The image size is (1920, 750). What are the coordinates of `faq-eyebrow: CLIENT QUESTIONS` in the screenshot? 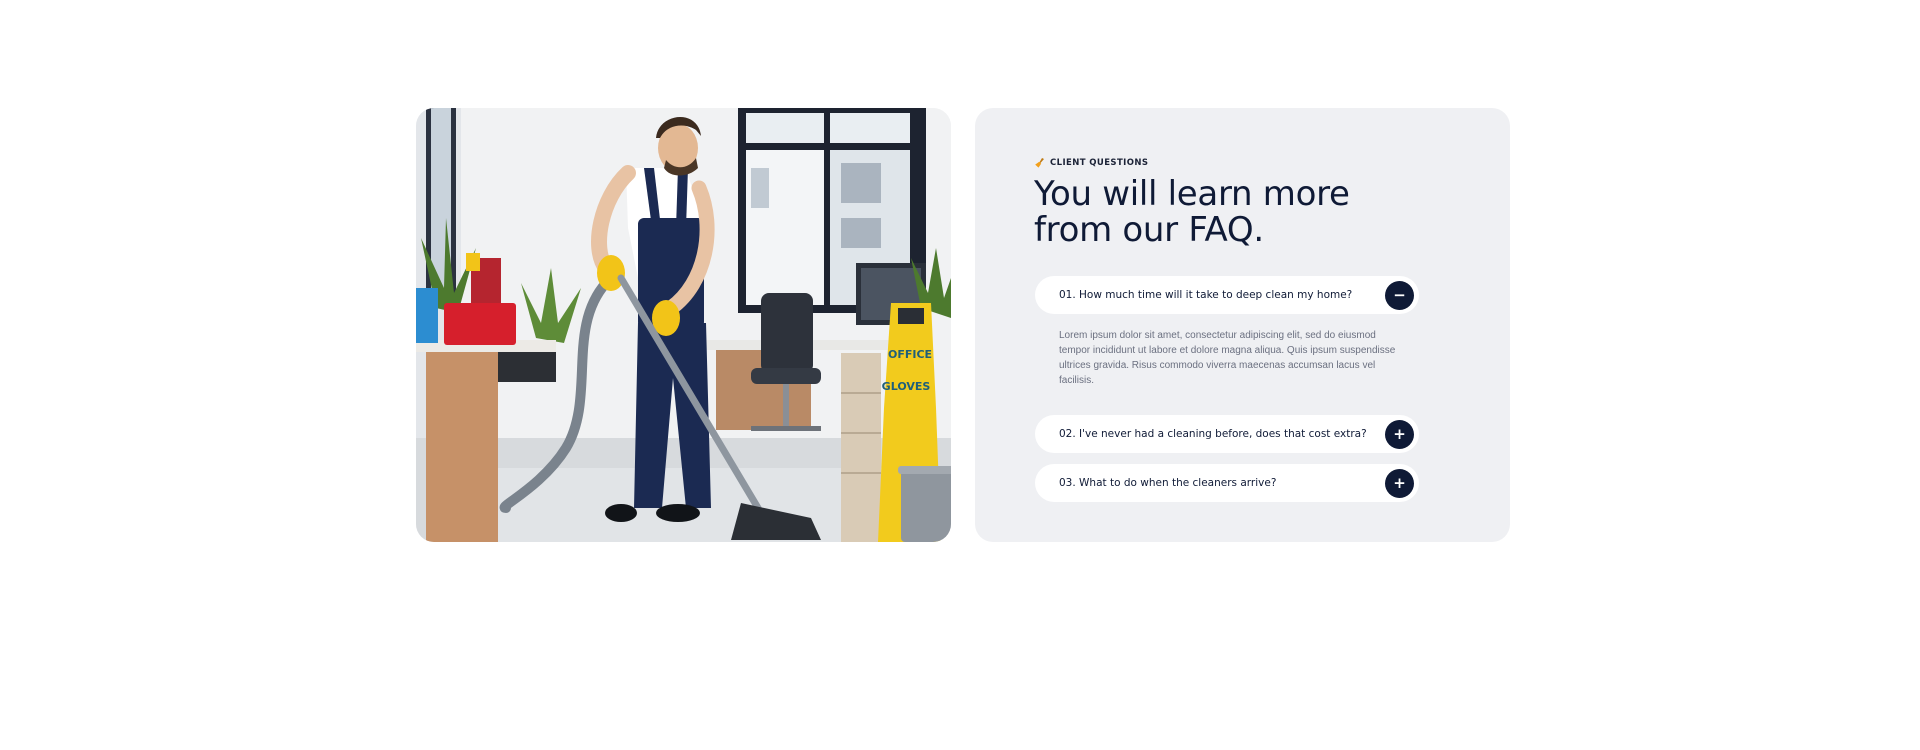 It's located at (1091, 163).